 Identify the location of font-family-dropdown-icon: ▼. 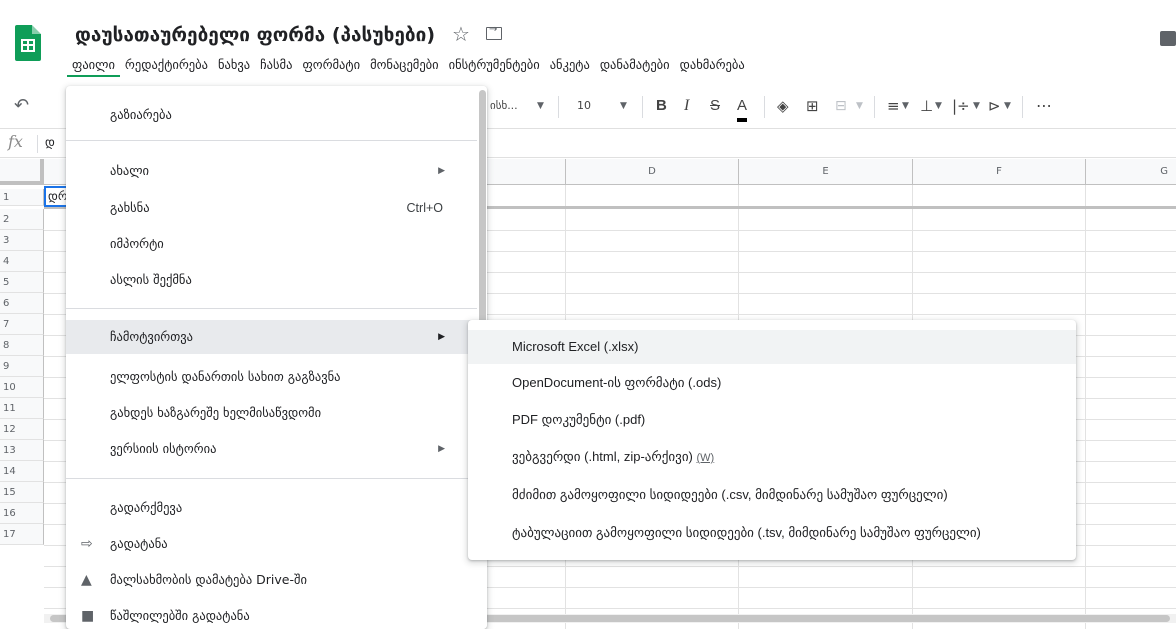
(540, 106).